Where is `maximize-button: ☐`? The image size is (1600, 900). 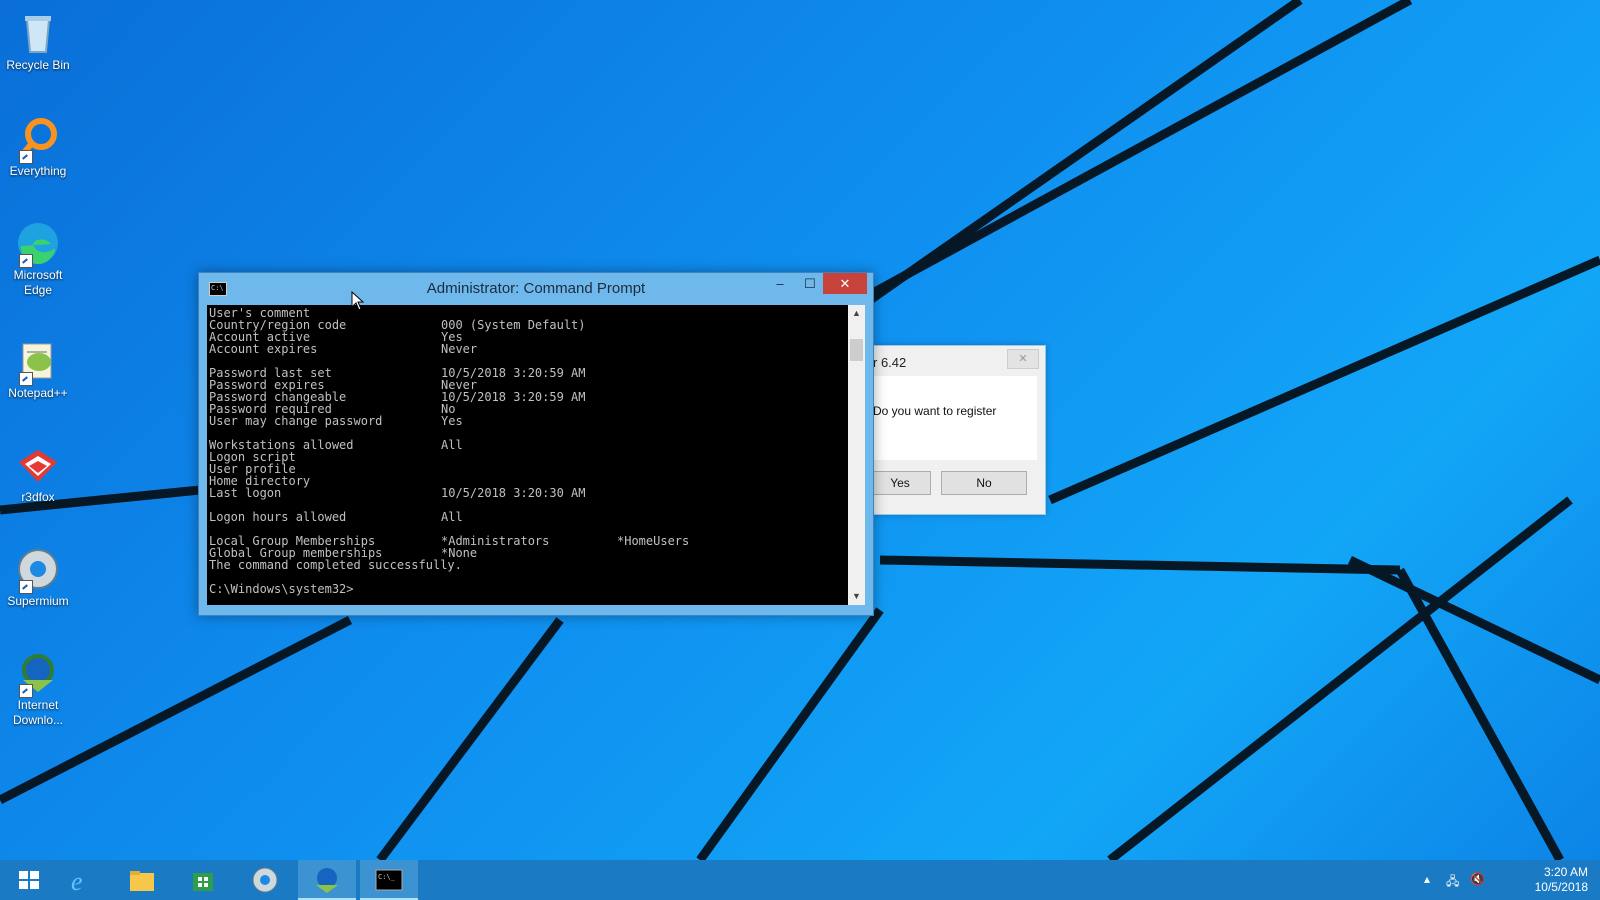
maximize-button: ☐ is located at coordinates (810, 283).